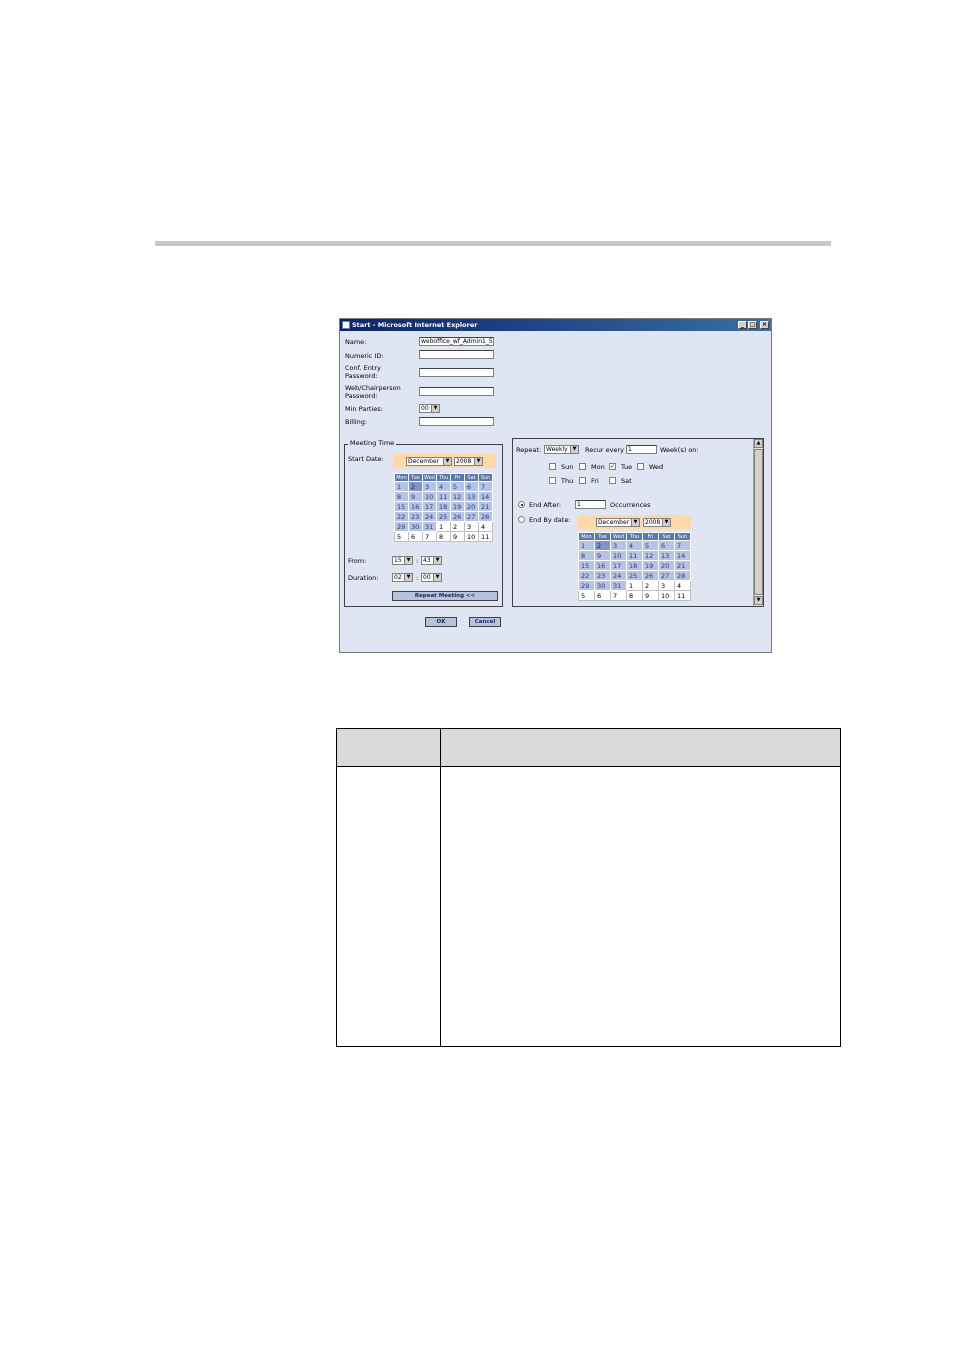 This screenshot has width=954, height=1350. What do you see at coordinates (641, 449) in the screenshot?
I see `recur-every-field: 1` at bounding box center [641, 449].